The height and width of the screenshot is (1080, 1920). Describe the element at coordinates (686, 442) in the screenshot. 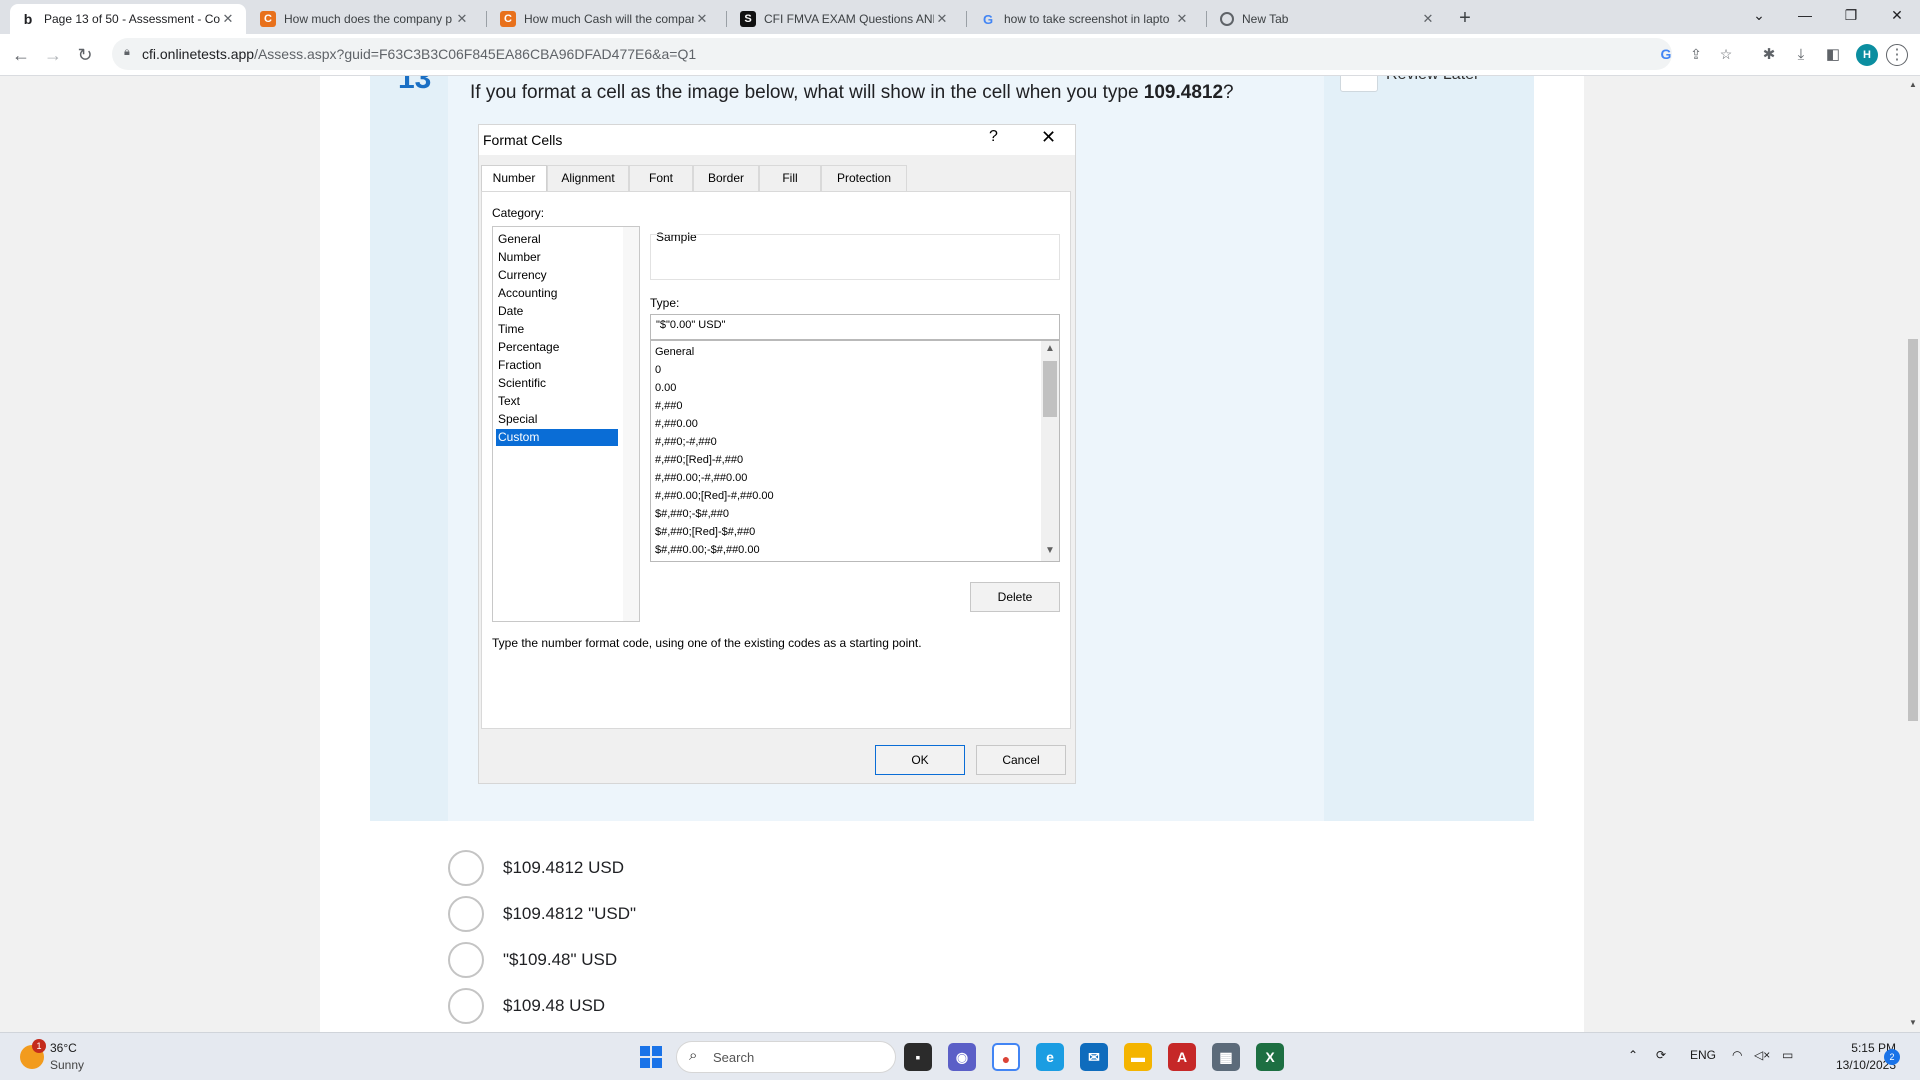

I see `format-item: #,##0;-#,##0` at that location.